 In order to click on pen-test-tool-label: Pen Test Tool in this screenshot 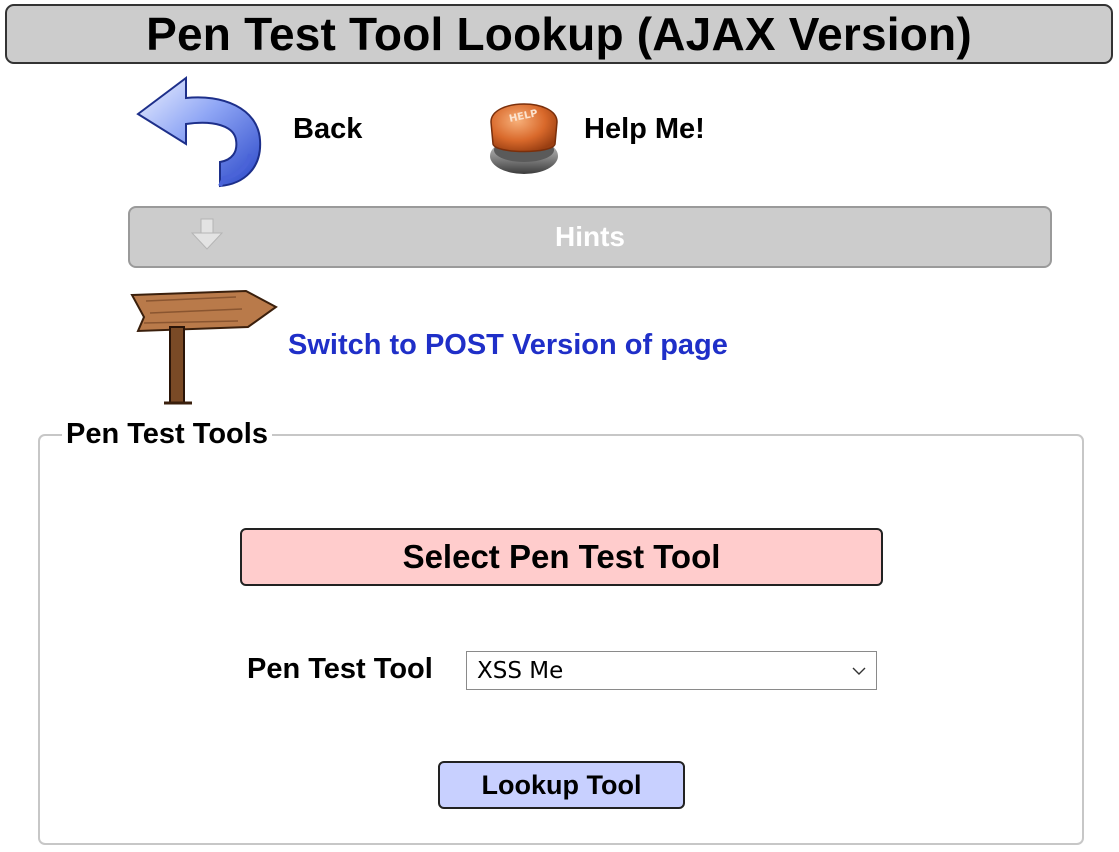, I will do `click(340, 669)`.